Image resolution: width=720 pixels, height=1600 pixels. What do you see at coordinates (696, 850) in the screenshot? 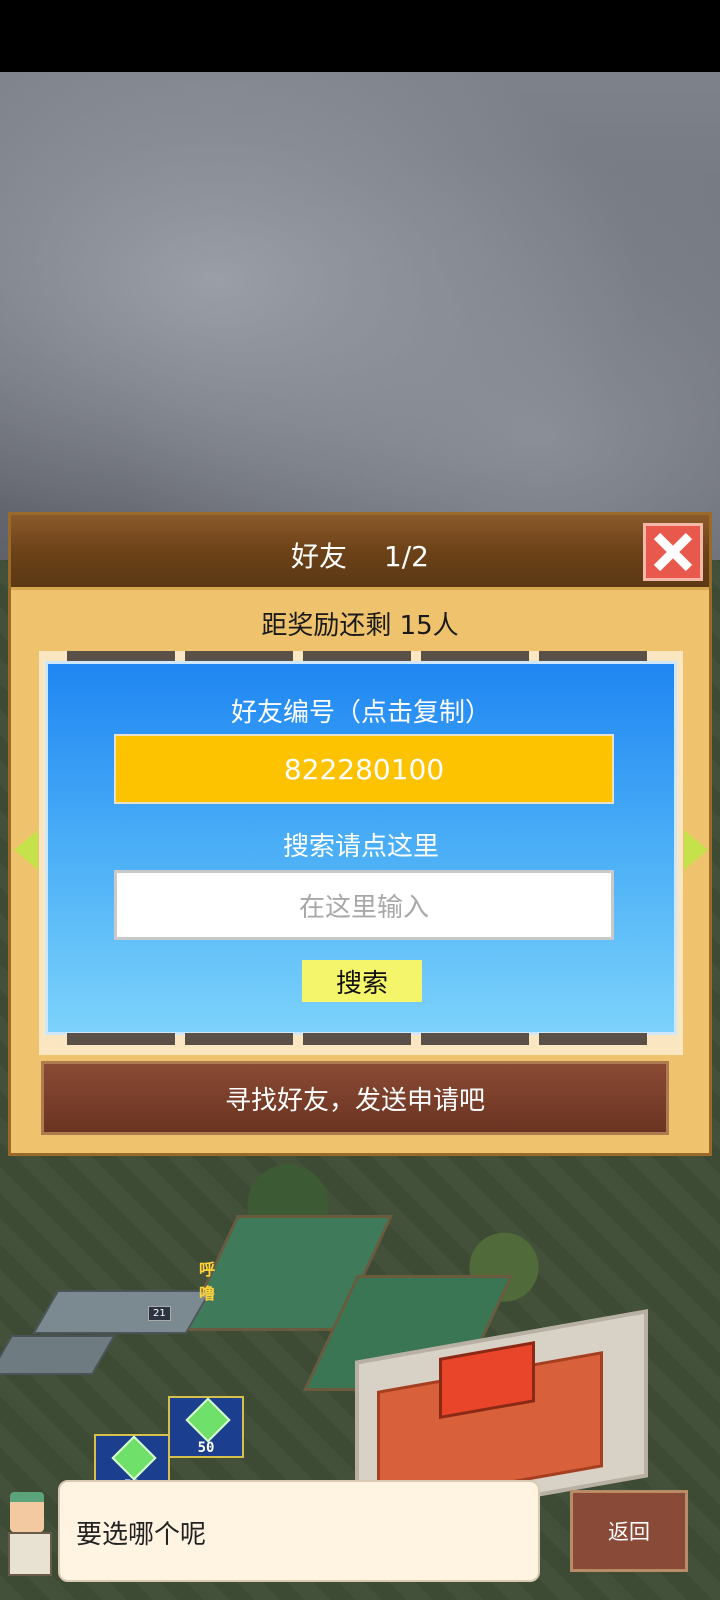
I see `arrow-right-icon` at bounding box center [696, 850].